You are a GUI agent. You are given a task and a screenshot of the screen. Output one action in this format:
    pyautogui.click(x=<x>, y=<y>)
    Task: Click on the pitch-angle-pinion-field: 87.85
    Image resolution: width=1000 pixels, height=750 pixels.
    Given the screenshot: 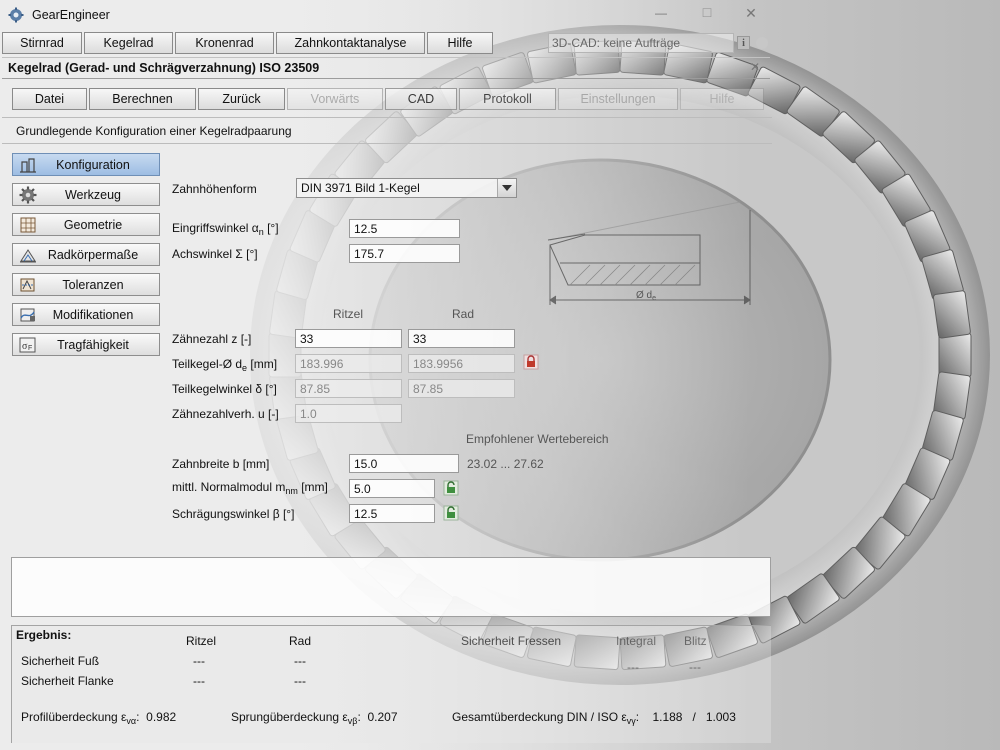 What is the action you would take?
    pyautogui.click(x=348, y=388)
    